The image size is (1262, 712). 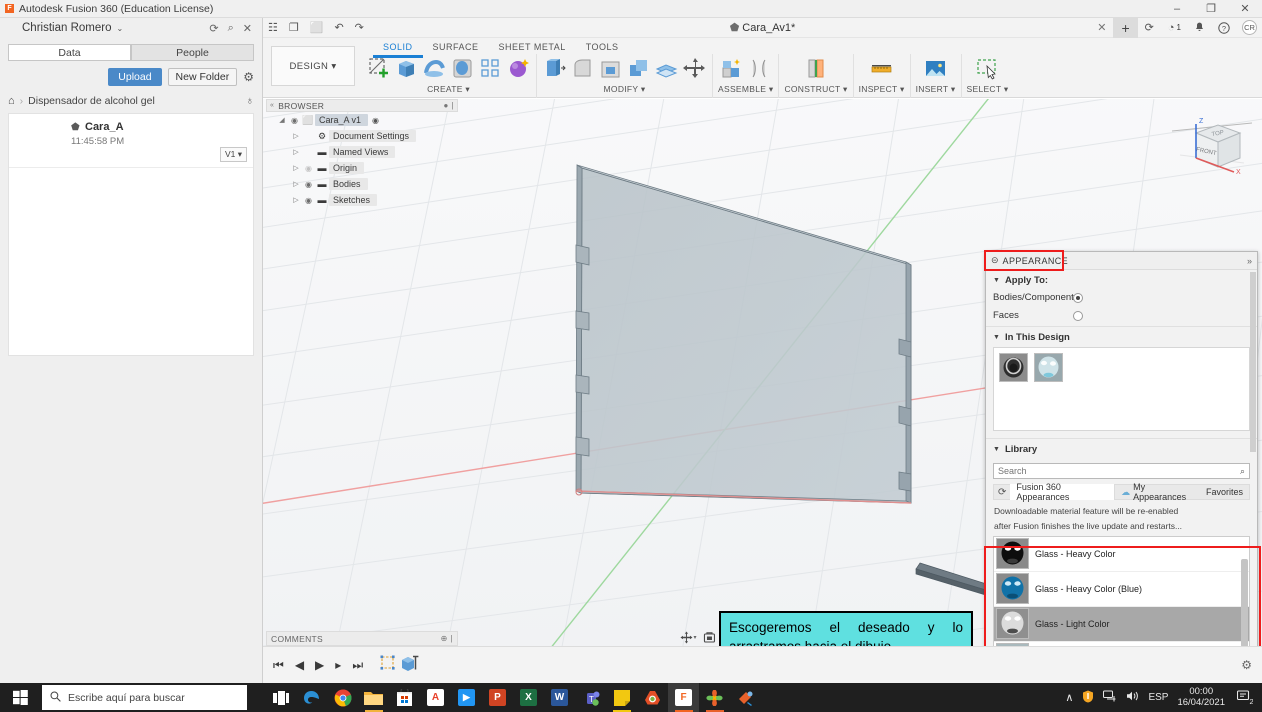 What do you see at coordinates (357, 665) in the screenshot?
I see `timeline-jump-end: ⏭` at bounding box center [357, 665].